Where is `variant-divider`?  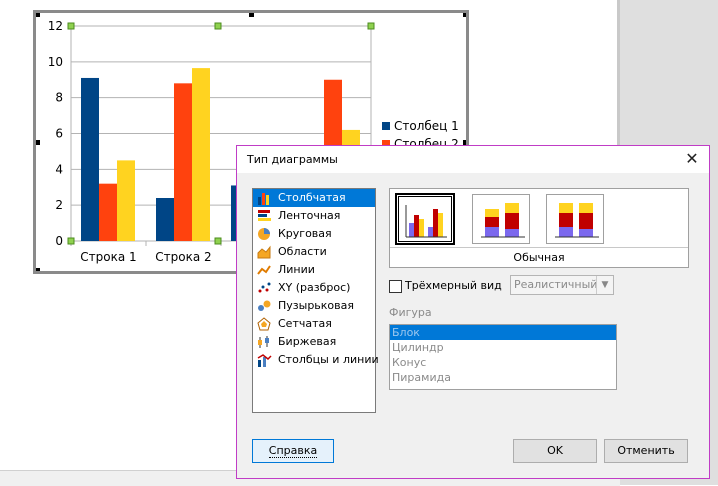 variant-divider is located at coordinates (539, 247).